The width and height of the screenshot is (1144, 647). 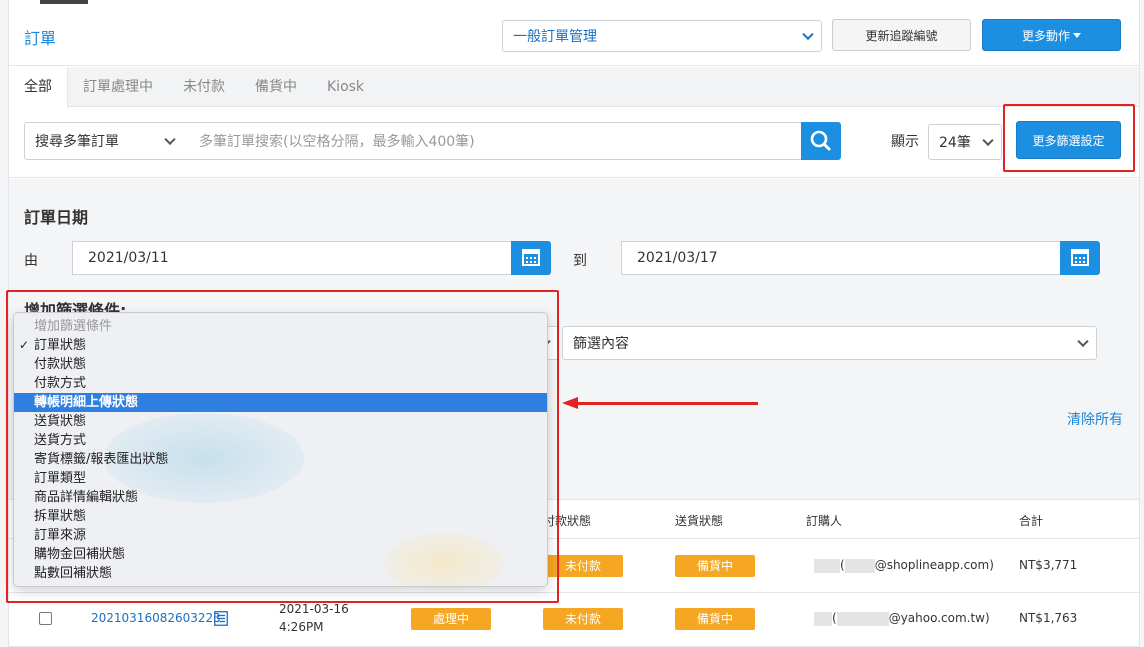 What do you see at coordinates (668, 403) in the screenshot?
I see `annotation-arrow` at bounding box center [668, 403].